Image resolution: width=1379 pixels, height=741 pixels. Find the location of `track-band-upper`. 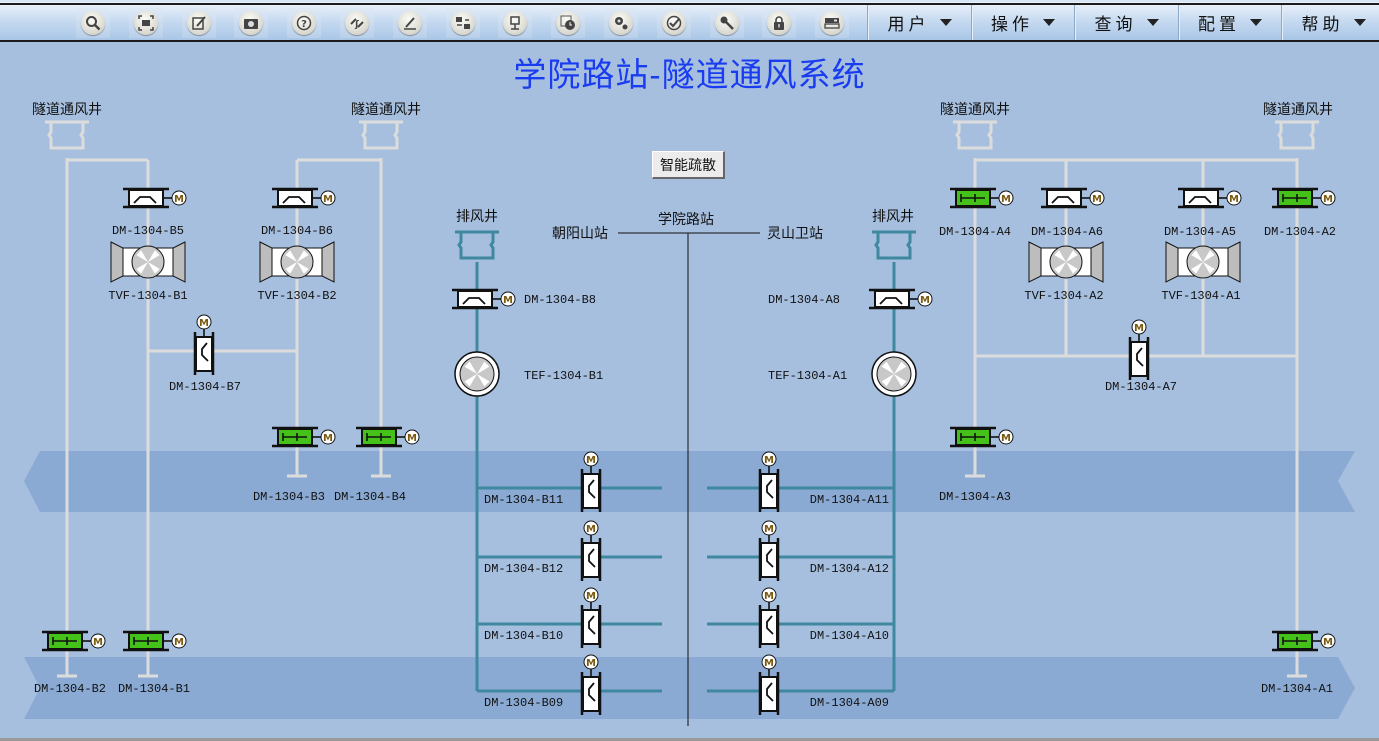

track-band-upper is located at coordinates (689, 481).